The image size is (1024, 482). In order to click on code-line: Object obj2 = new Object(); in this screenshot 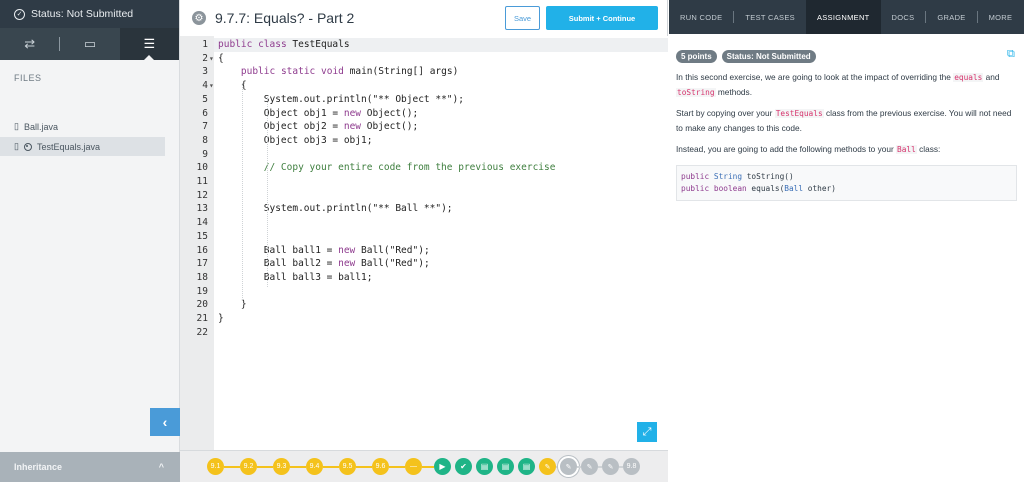, I will do `click(318, 127)`.